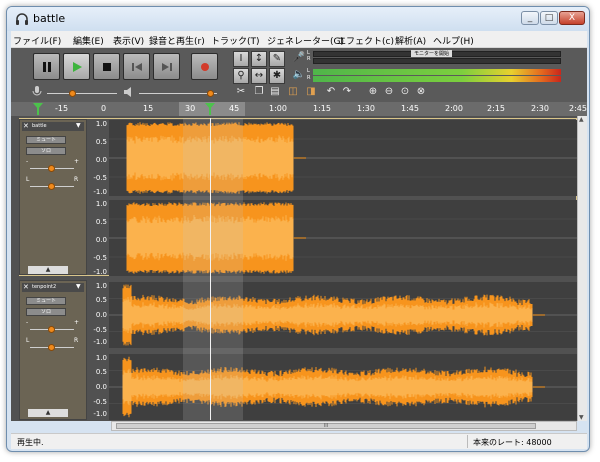 The height and width of the screenshot is (462, 600). What do you see at coordinates (331, 93) in the screenshot?
I see `undo-icon: ↶` at bounding box center [331, 93].